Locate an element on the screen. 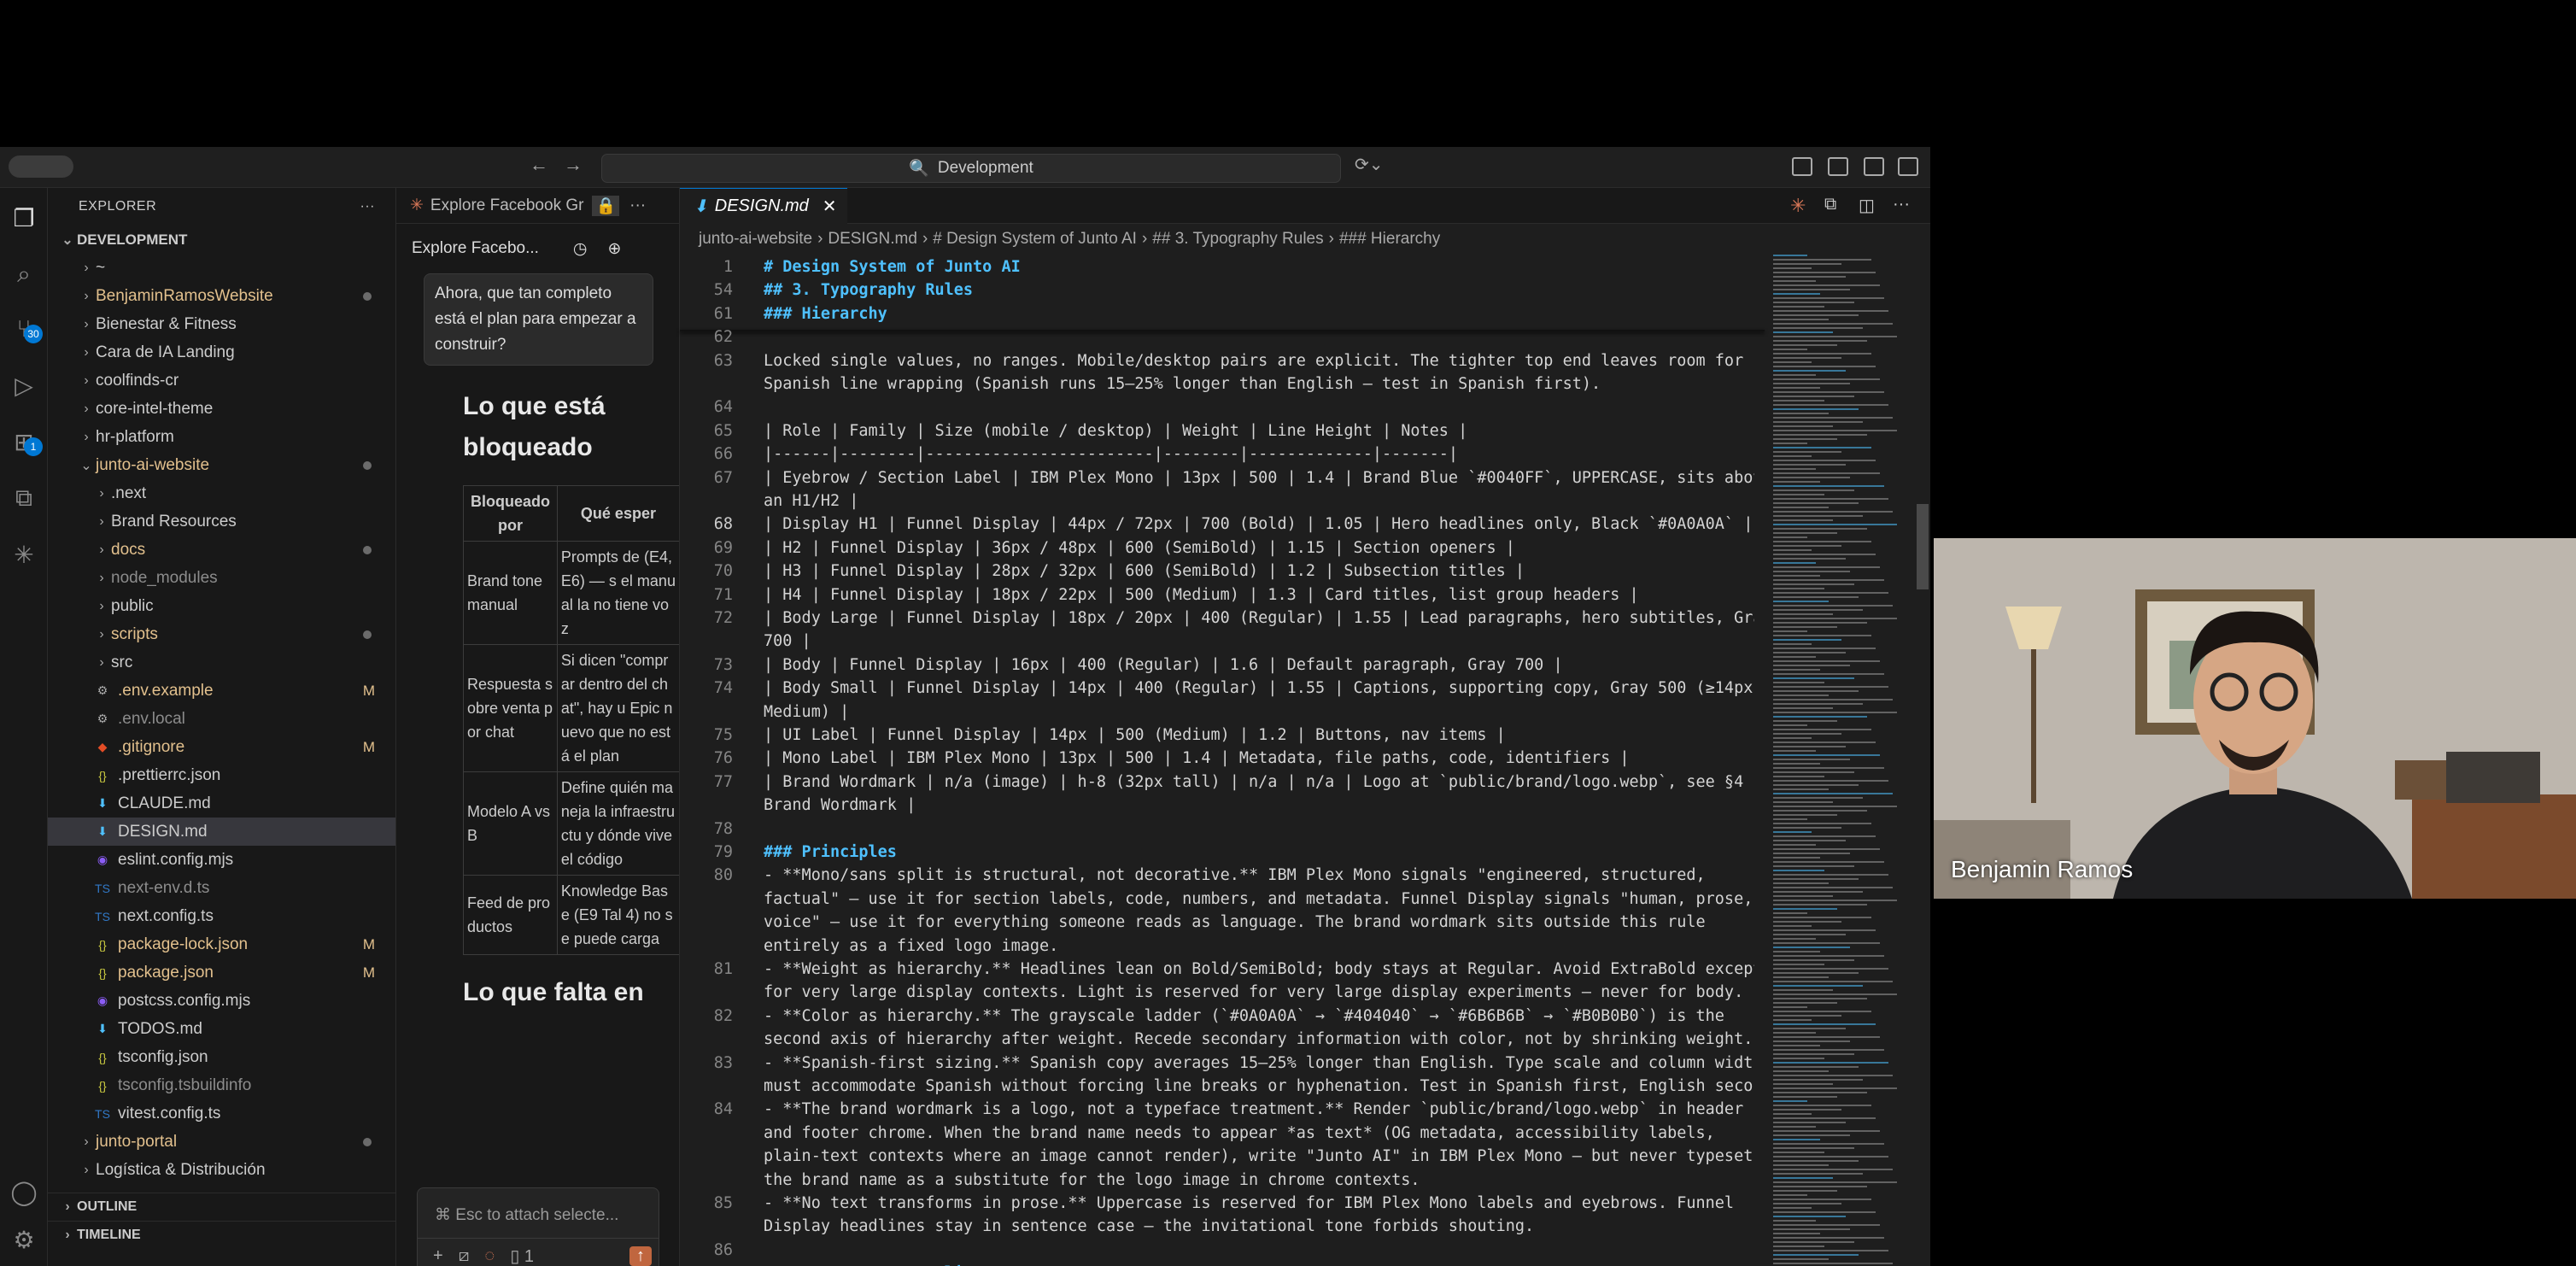  settings-gear-icon: ⚙ is located at coordinates (24, 1239).